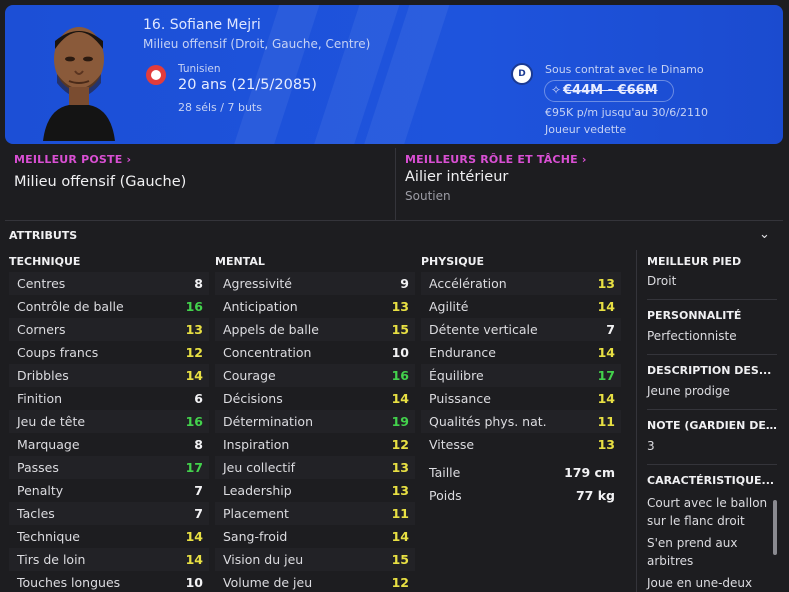 The height and width of the screenshot is (592, 789). What do you see at coordinates (521, 375) in the screenshot?
I see `attribute-row: Équilibre 17` at bounding box center [521, 375].